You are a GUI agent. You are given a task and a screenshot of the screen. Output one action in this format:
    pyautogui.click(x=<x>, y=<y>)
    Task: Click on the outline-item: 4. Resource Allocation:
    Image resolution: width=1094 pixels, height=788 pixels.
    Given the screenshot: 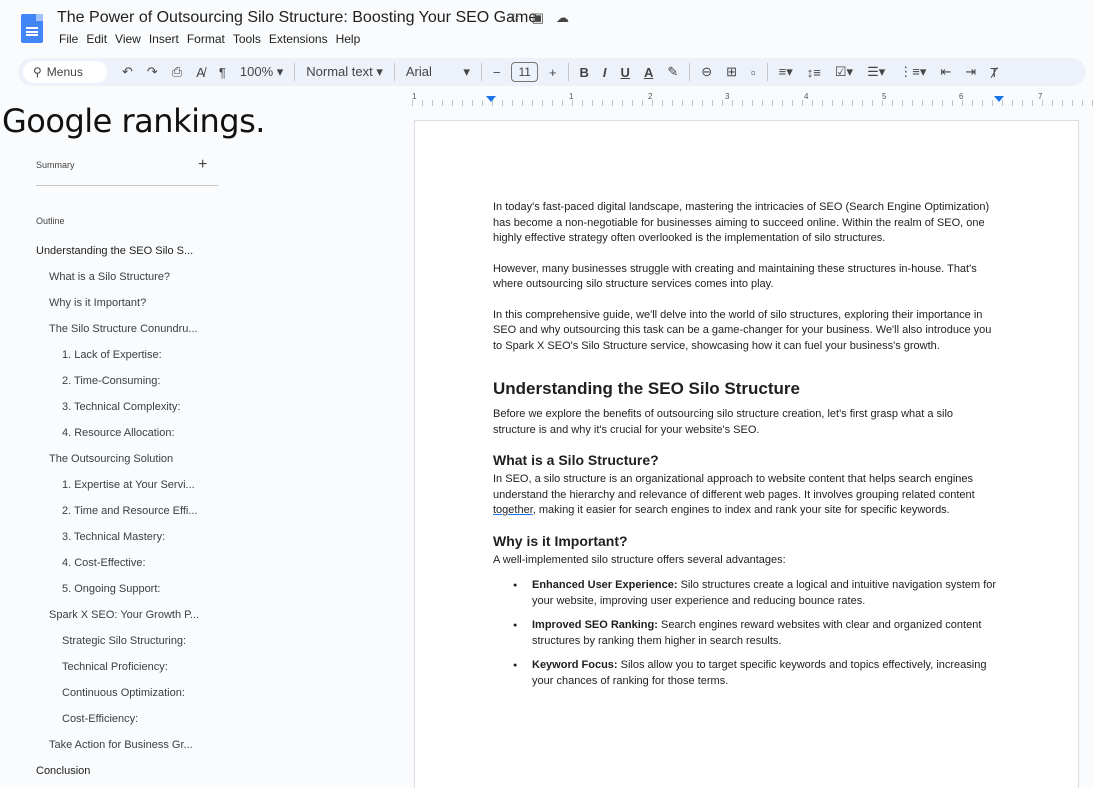 What is the action you would take?
    pyautogui.click(x=125, y=436)
    